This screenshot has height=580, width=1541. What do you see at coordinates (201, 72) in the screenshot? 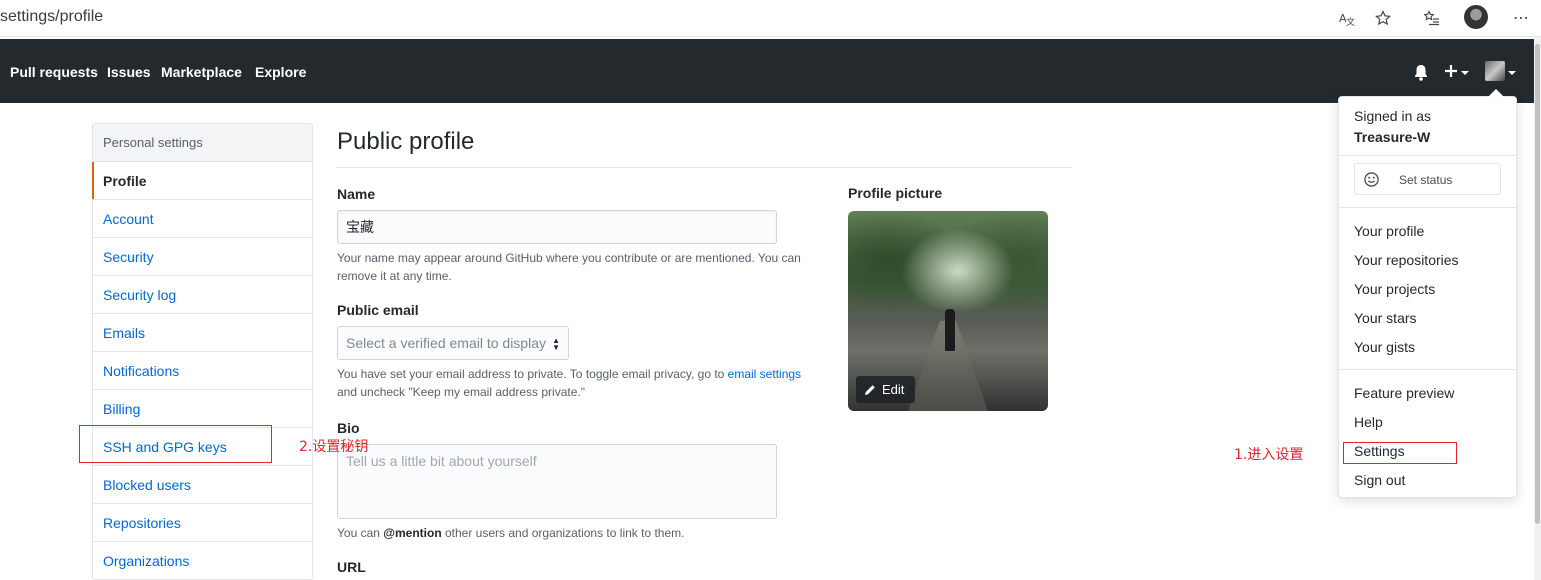
I see `nav-marketplace: Marketplace` at bounding box center [201, 72].